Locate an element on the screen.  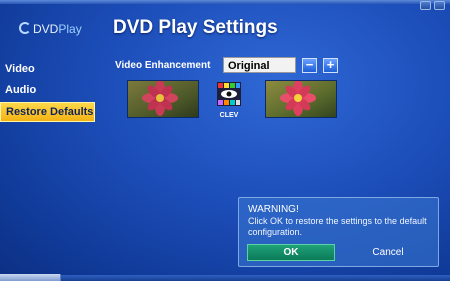
clev-logo: CLEV is located at coordinates (229, 100).